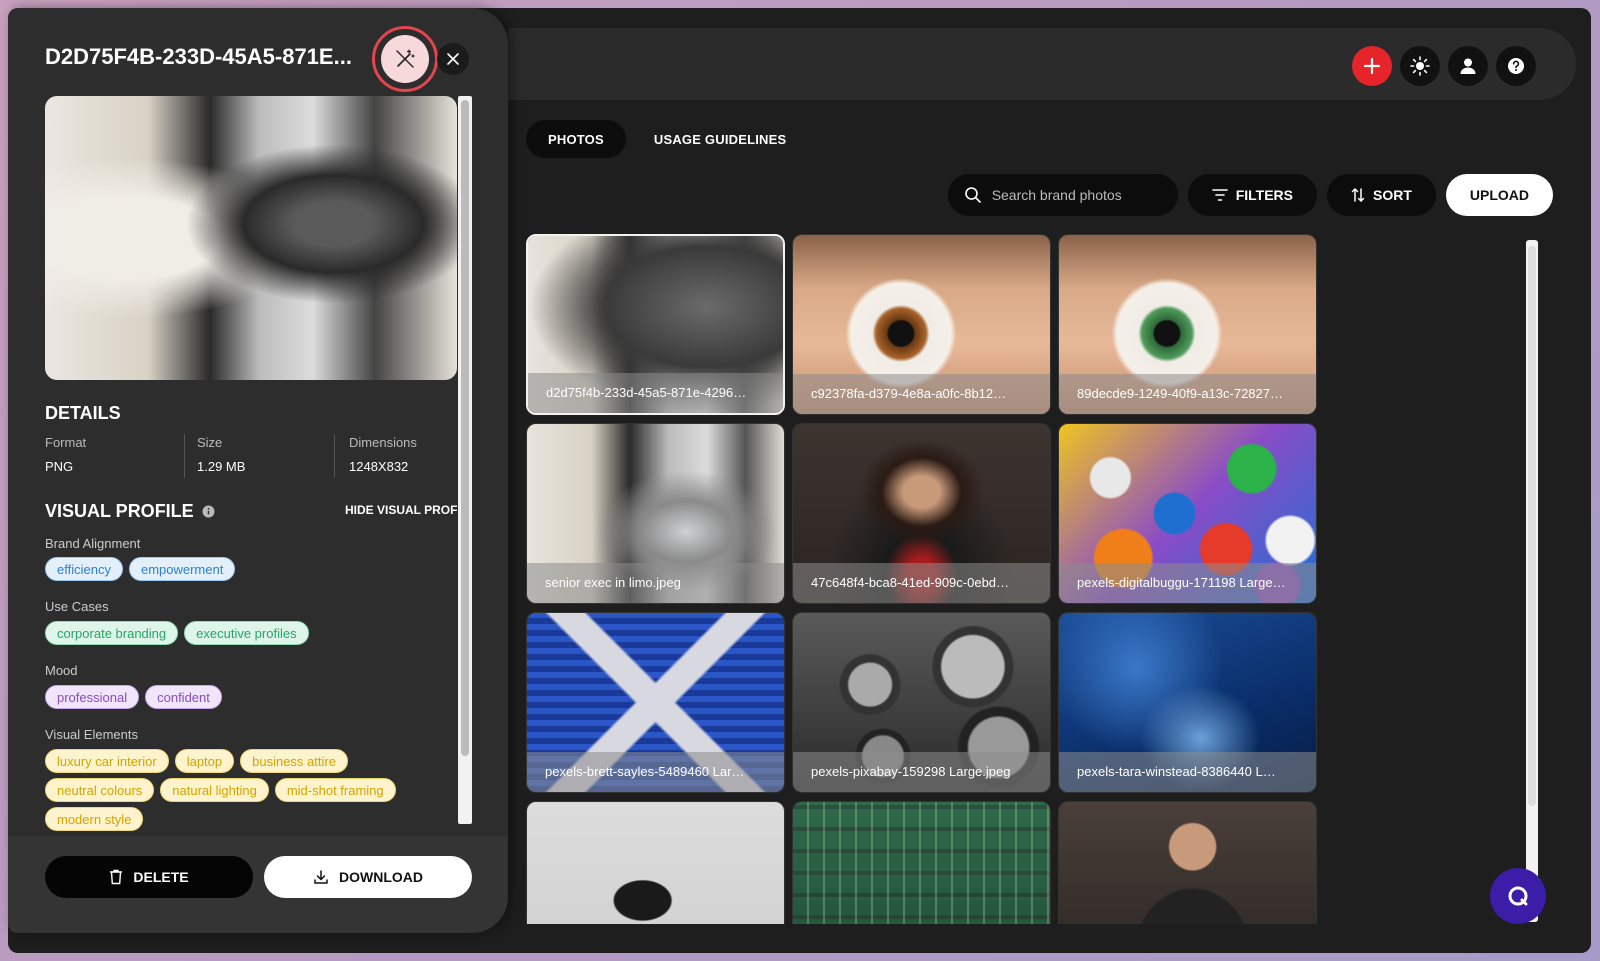  I want to click on photo-preview, so click(251, 238).